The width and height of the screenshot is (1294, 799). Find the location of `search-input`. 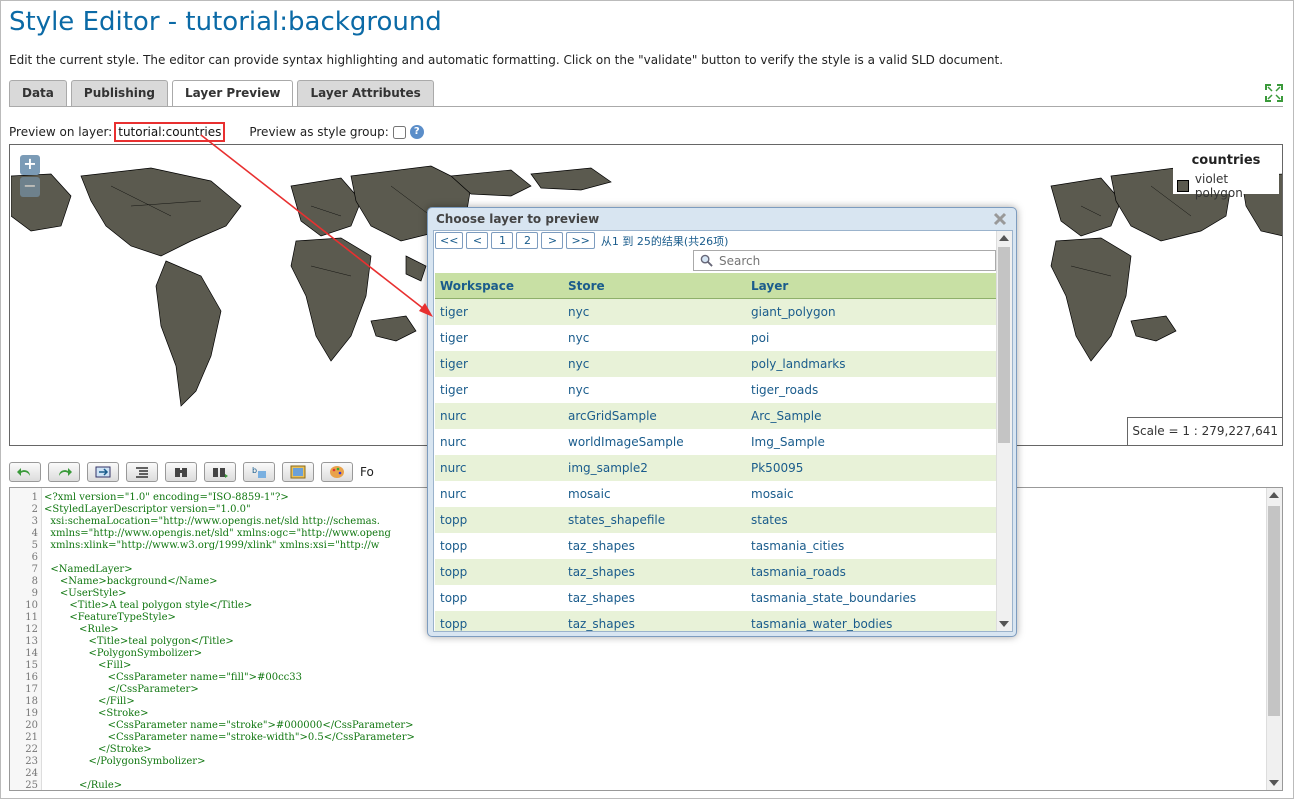

search-input is located at coordinates (849, 260).